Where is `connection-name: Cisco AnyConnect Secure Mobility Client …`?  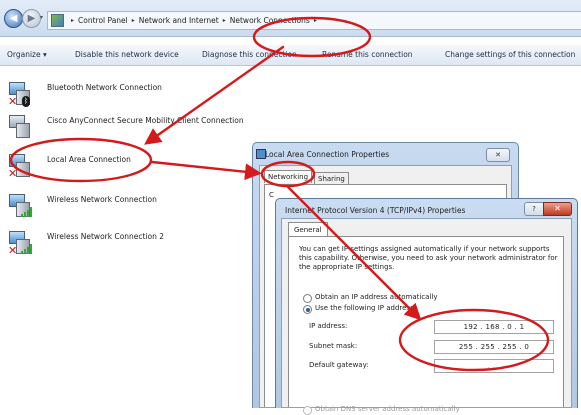
connection-name: Cisco AnyConnect Secure Mobility Client … is located at coordinates (145, 120).